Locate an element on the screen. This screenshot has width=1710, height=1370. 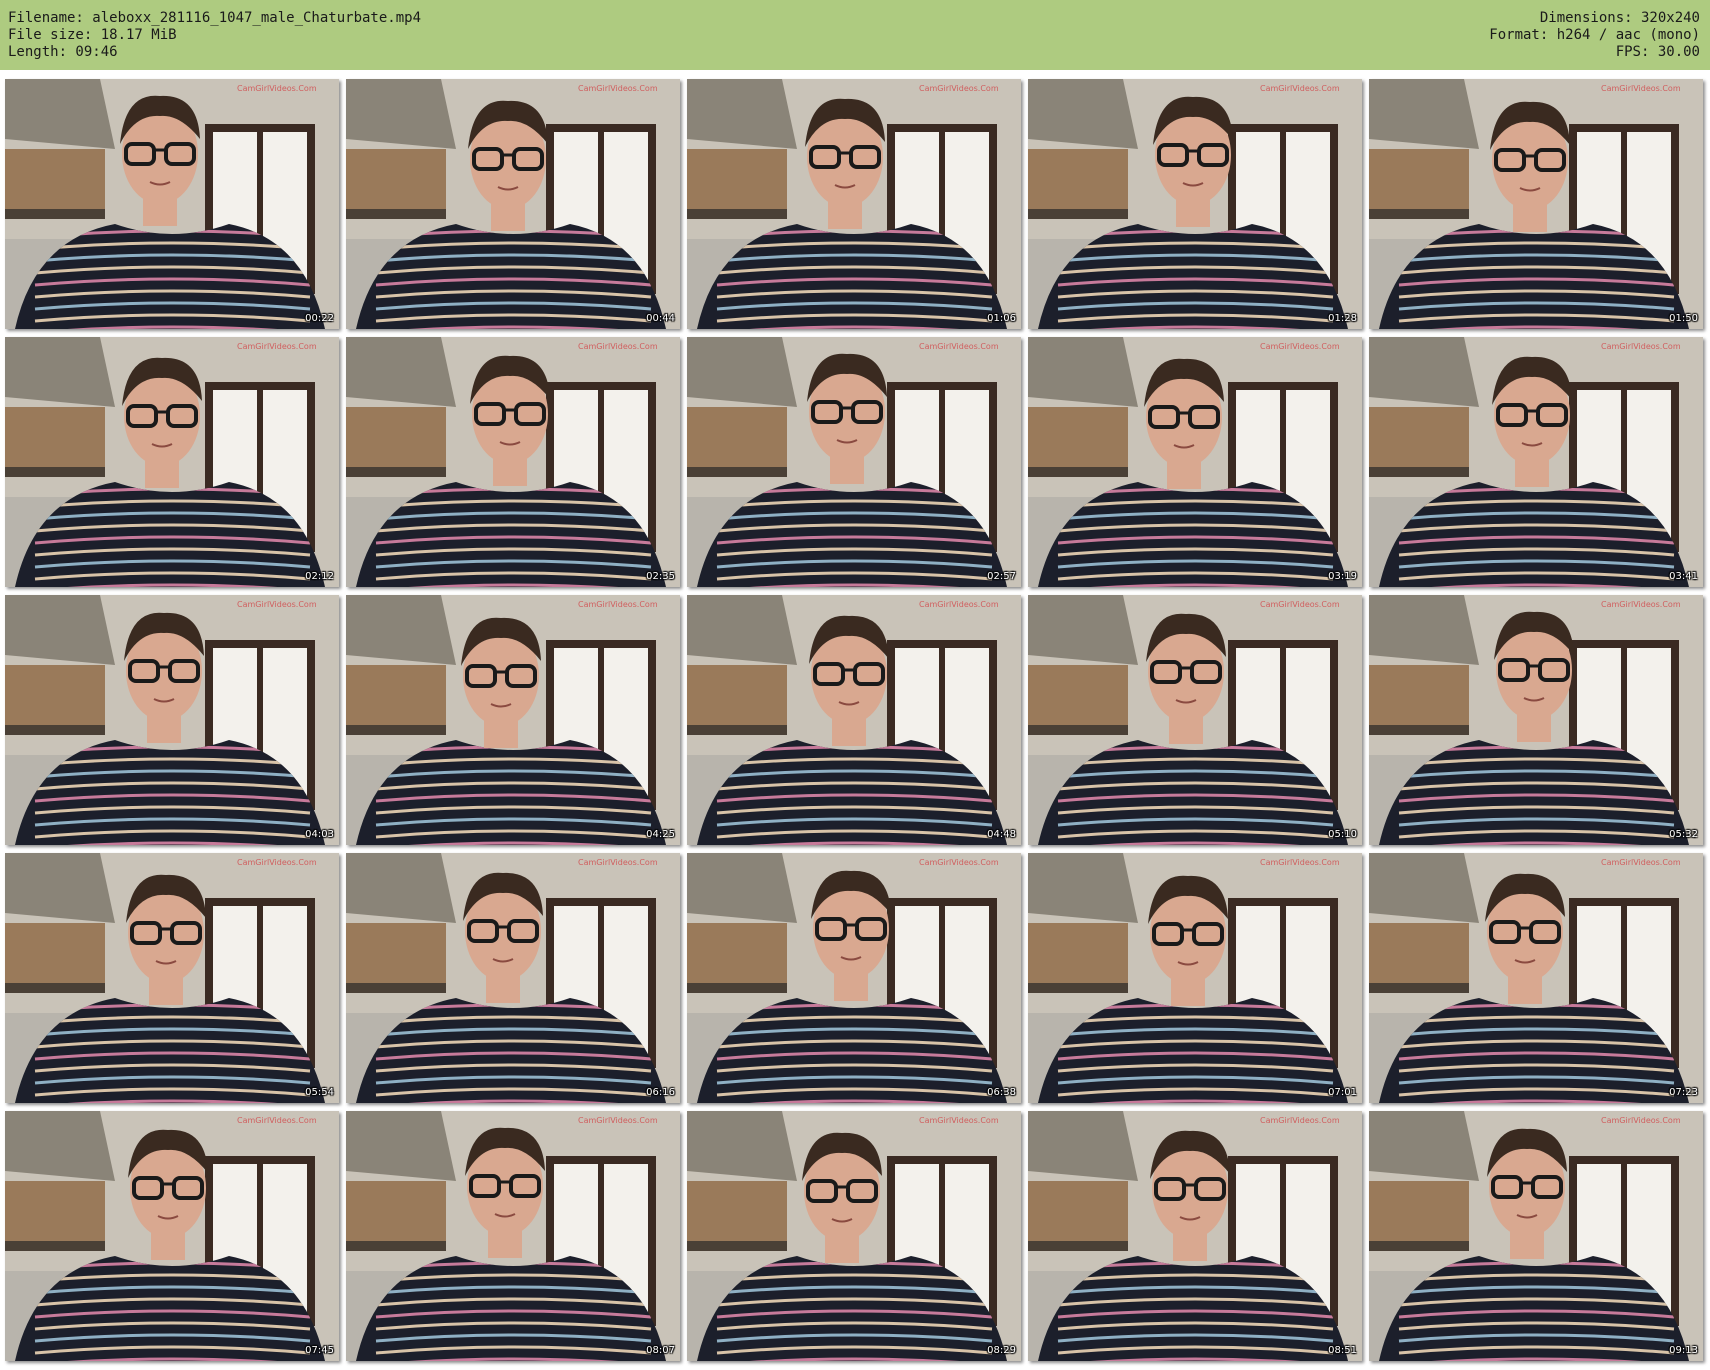
frame-timestamp: 02:35 is located at coordinates (660, 576).